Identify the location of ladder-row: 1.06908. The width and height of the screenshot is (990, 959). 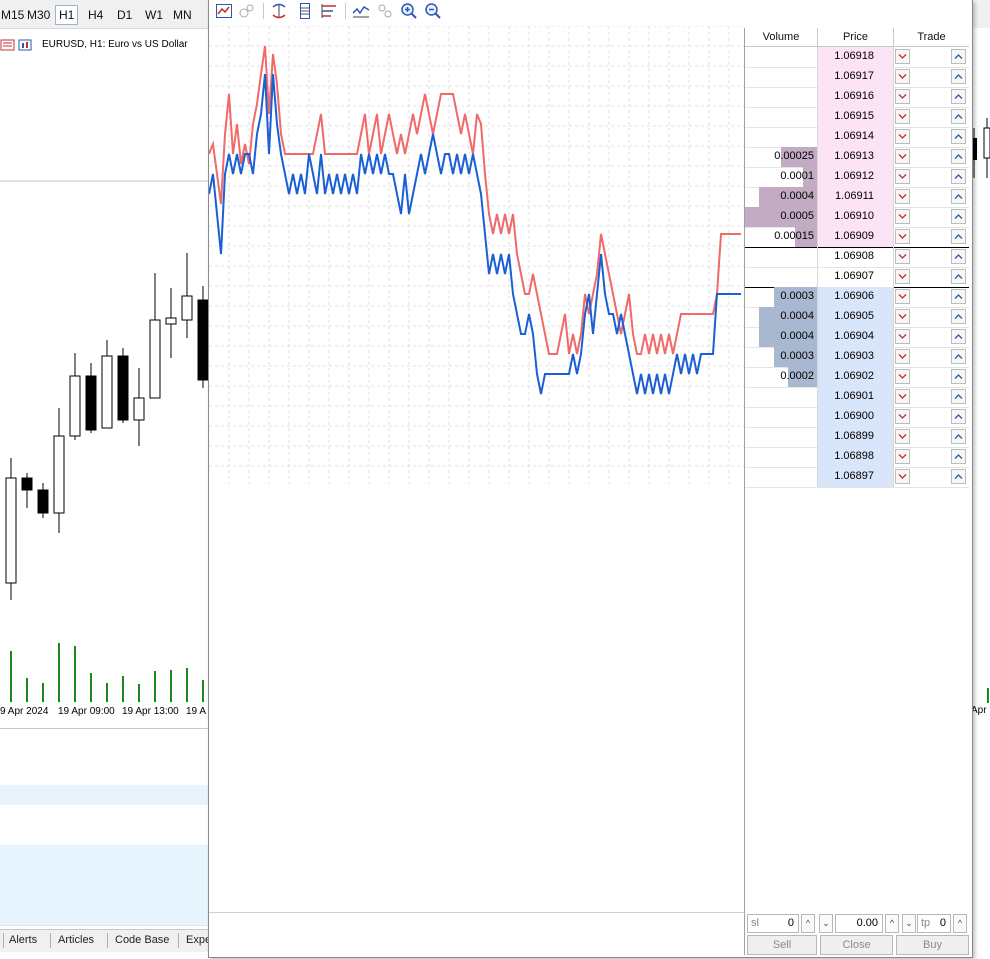
(857, 257).